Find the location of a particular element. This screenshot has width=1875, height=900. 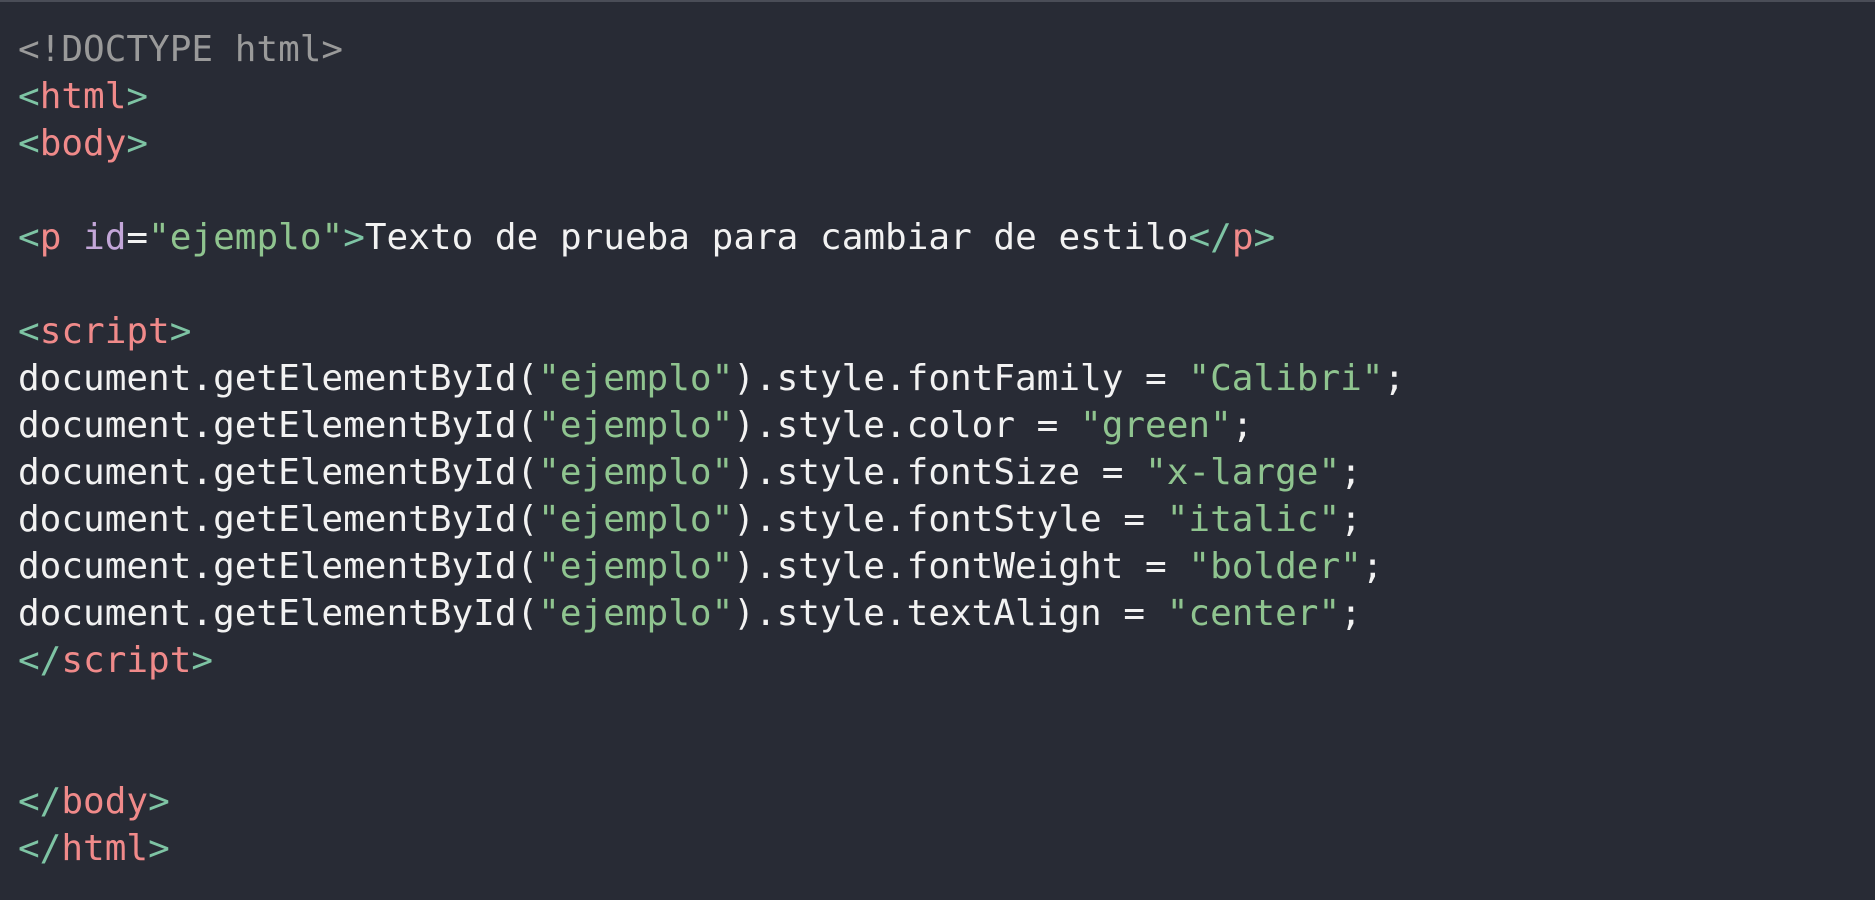

code-token-plain: Texto de prueba para cambiar de estilo is located at coordinates (776, 237).